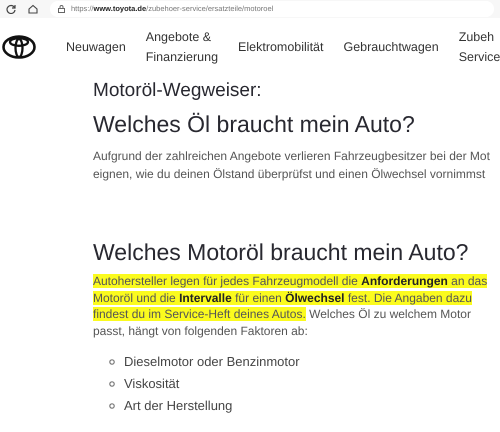 The width and height of the screenshot is (500, 432). Describe the element at coordinates (11, 9) in the screenshot. I see `reload-icon` at that location.